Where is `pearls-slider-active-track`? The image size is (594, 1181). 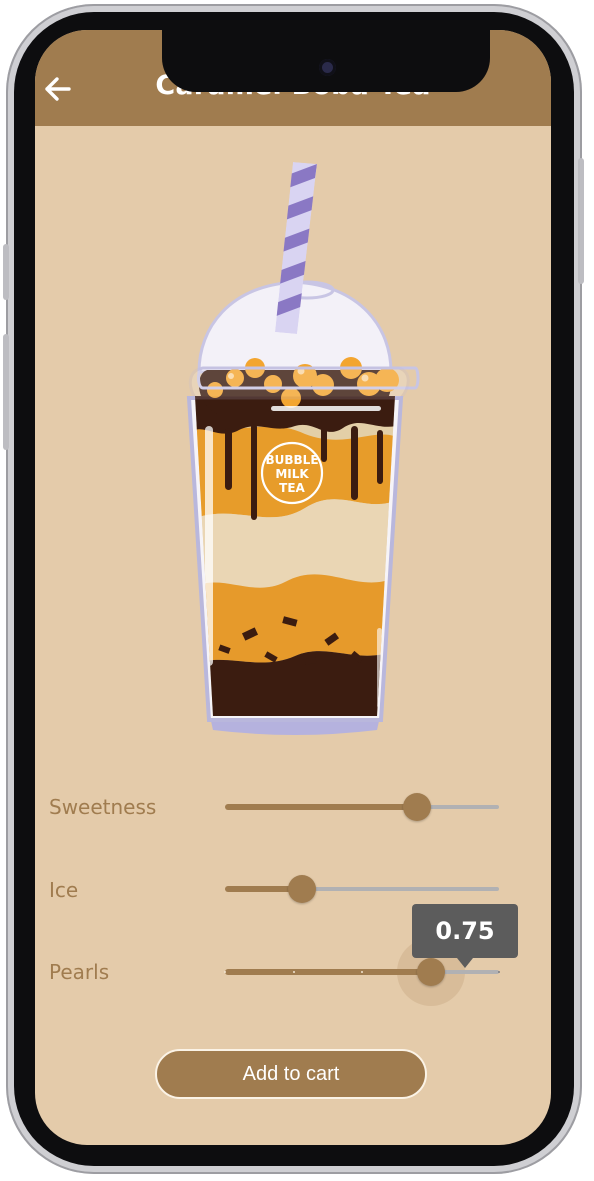 pearls-slider-active-track is located at coordinates (328, 972).